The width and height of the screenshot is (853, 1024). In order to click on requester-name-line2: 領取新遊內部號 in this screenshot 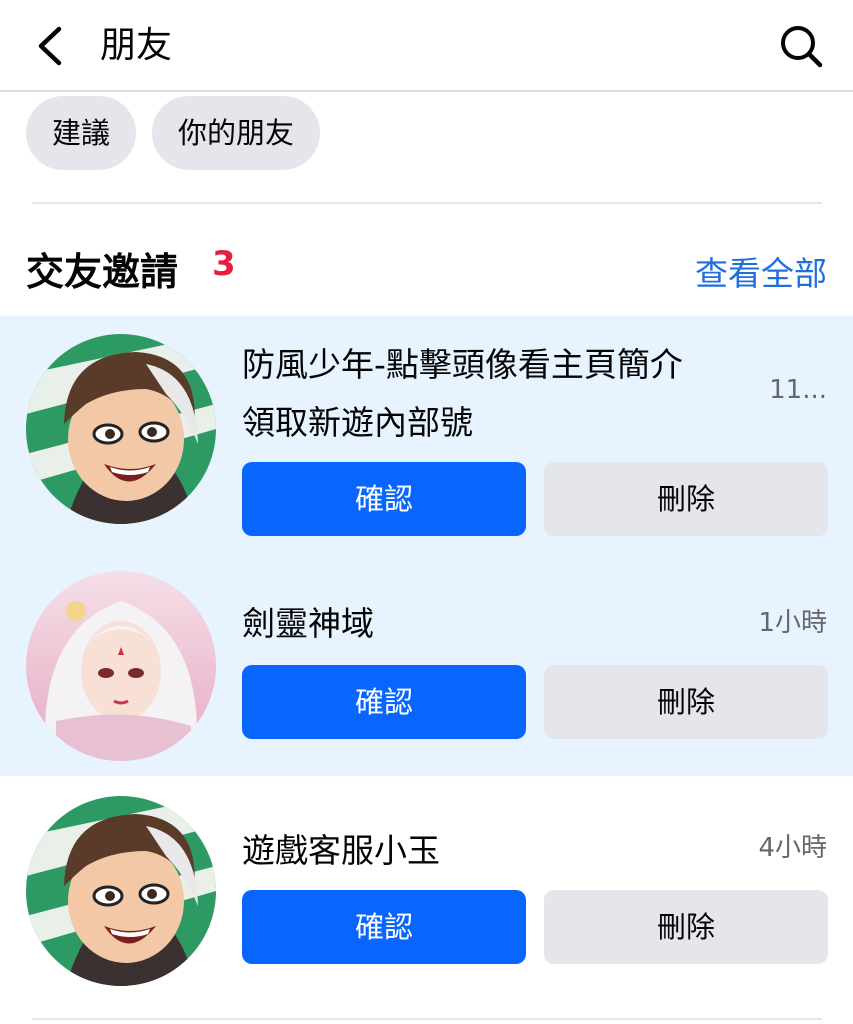, I will do `click(357, 423)`.